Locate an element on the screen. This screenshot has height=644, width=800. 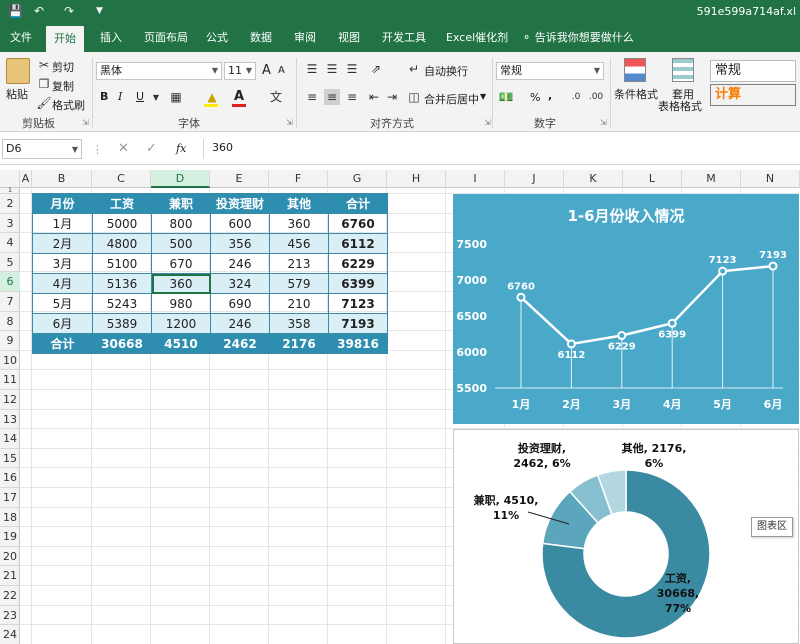
tab-excel-catalyst: Excel催化剂 is located at coordinates (477, 38).